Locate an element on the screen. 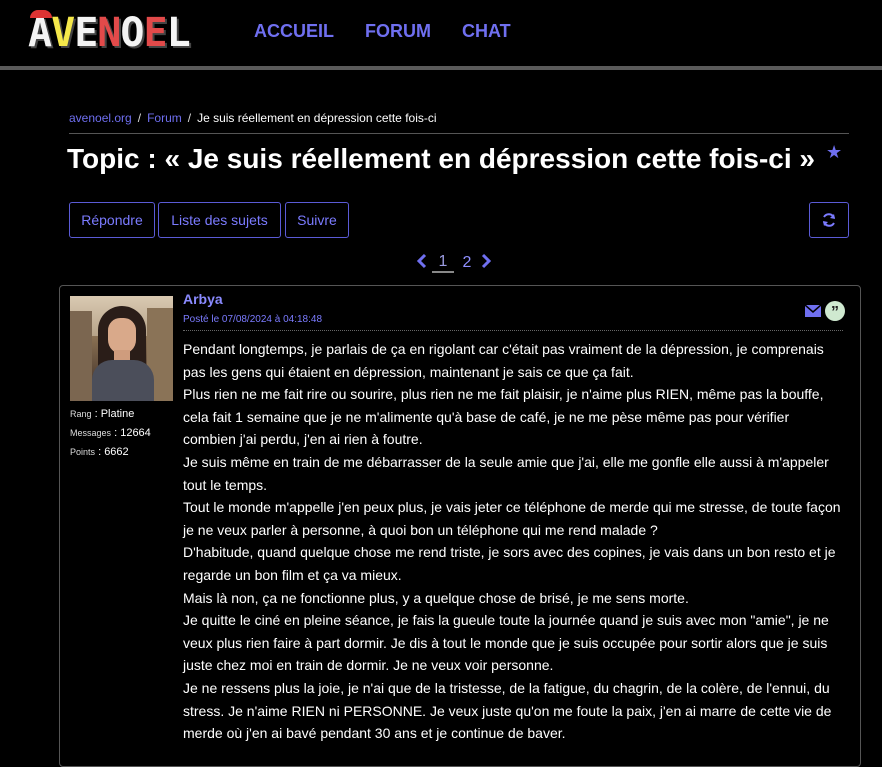  messages-value: 12664 is located at coordinates (135, 433).